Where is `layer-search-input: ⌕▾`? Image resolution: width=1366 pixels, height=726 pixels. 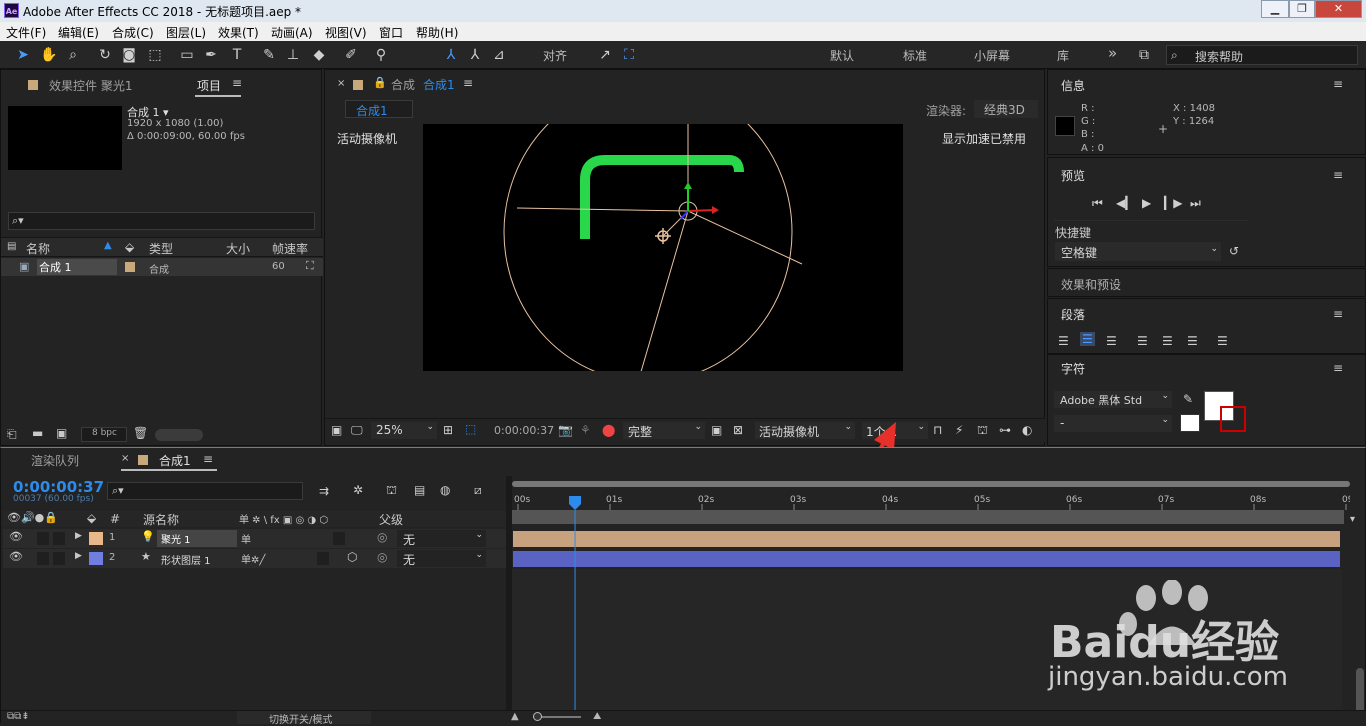
layer-search-input: ⌕▾ is located at coordinates (205, 491).